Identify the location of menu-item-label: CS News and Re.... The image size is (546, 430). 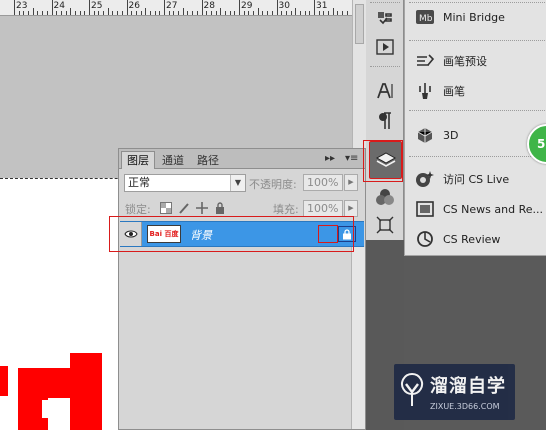
(493, 209).